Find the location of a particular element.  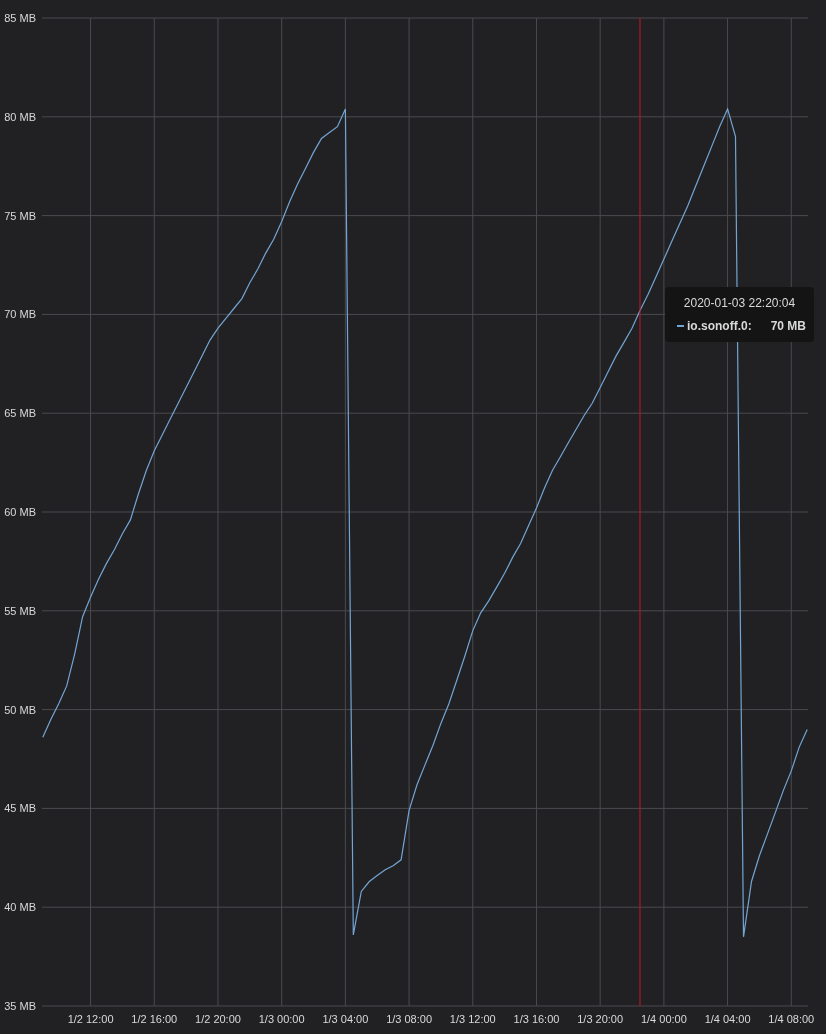

tooltip-time: 2020-01-03 22:20:04 is located at coordinates (739, 303).